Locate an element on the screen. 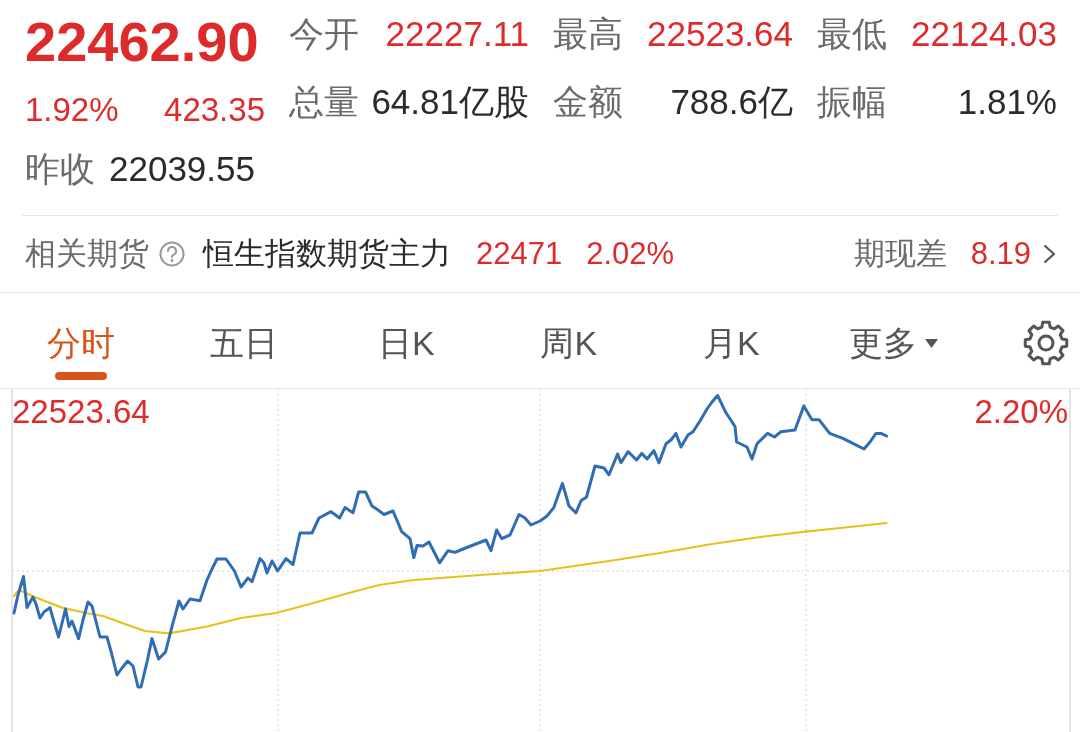 Image resolution: width=1080 pixels, height=732 pixels. stat-value: 22039.55 is located at coordinates (182, 169).